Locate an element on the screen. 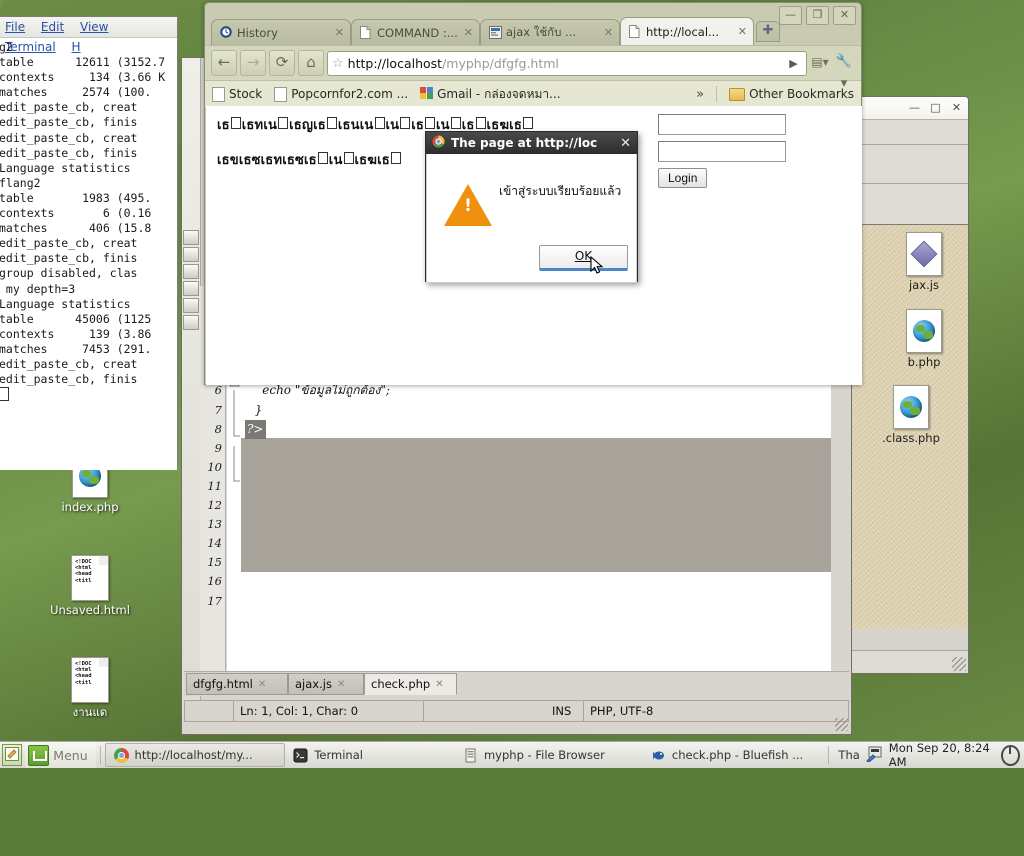  tab-label: History is located at coordinates (257, 32).